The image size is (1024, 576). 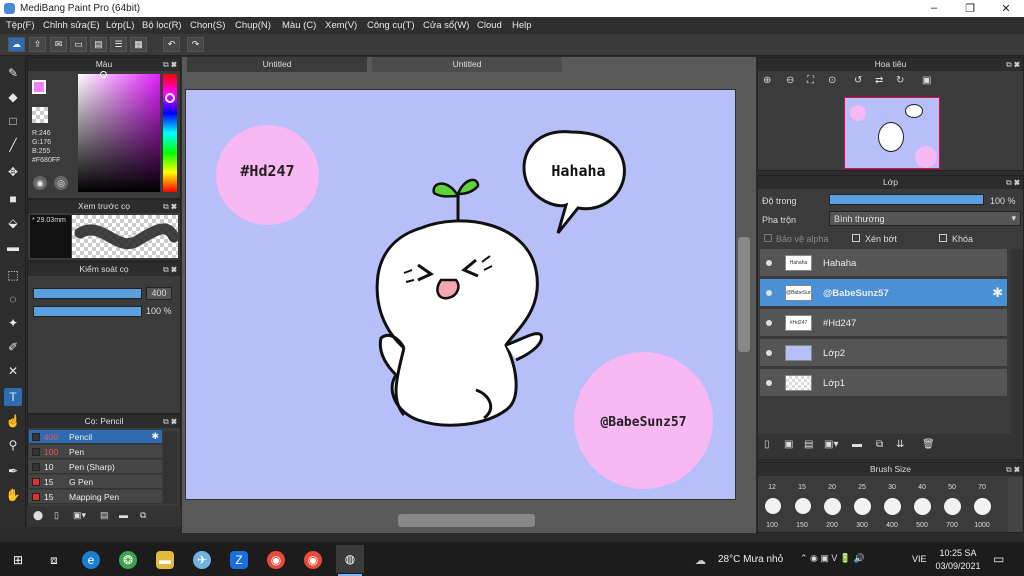 I want to click on tab-untitled-1: Untitled, so click(x=277, y=64).